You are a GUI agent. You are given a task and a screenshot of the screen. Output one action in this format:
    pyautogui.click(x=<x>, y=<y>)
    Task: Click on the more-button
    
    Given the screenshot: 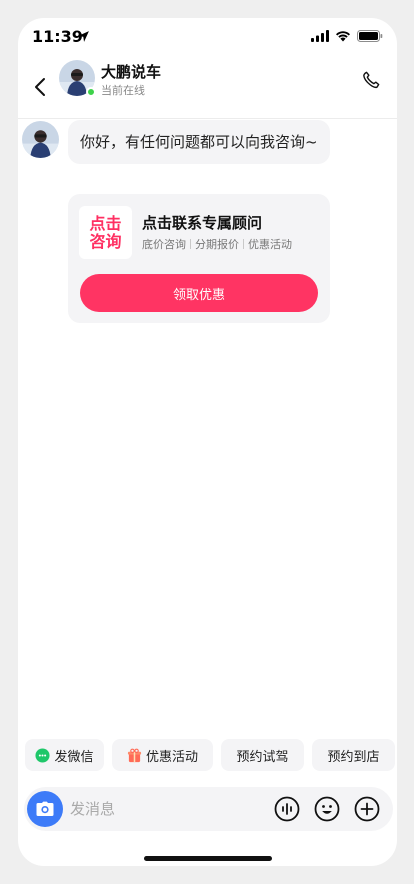 What is the action you would take?
    pyautogui.click(x=367, y=809)
    